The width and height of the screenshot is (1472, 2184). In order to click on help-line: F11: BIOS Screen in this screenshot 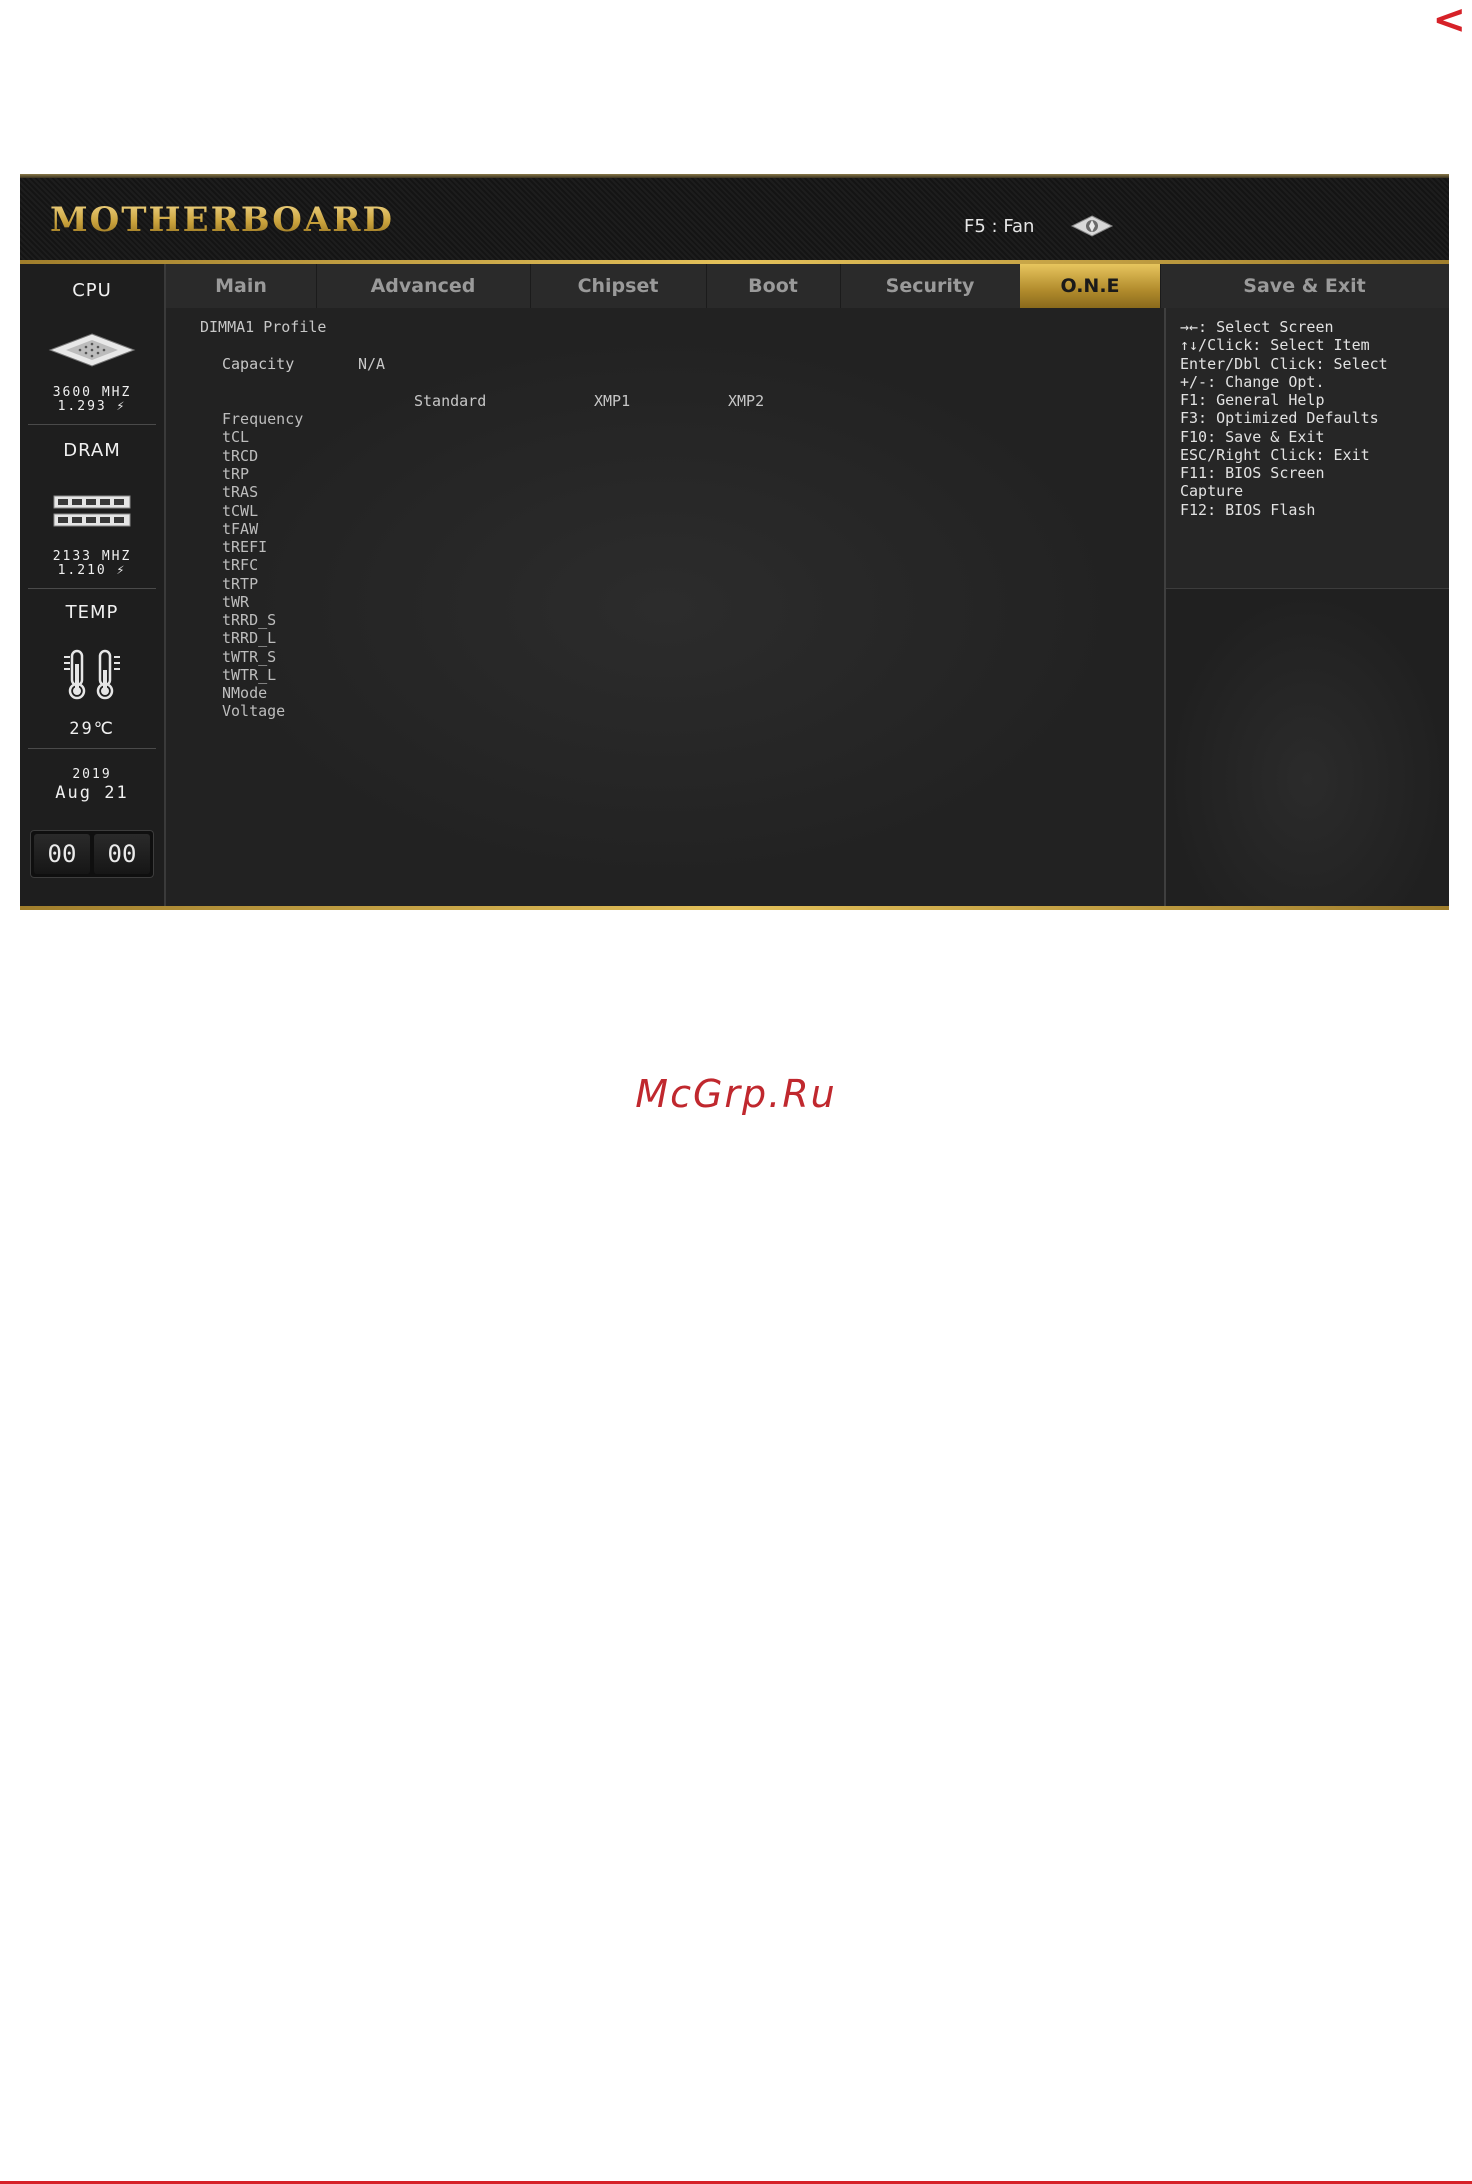, I will do `click(1252, 473)`.